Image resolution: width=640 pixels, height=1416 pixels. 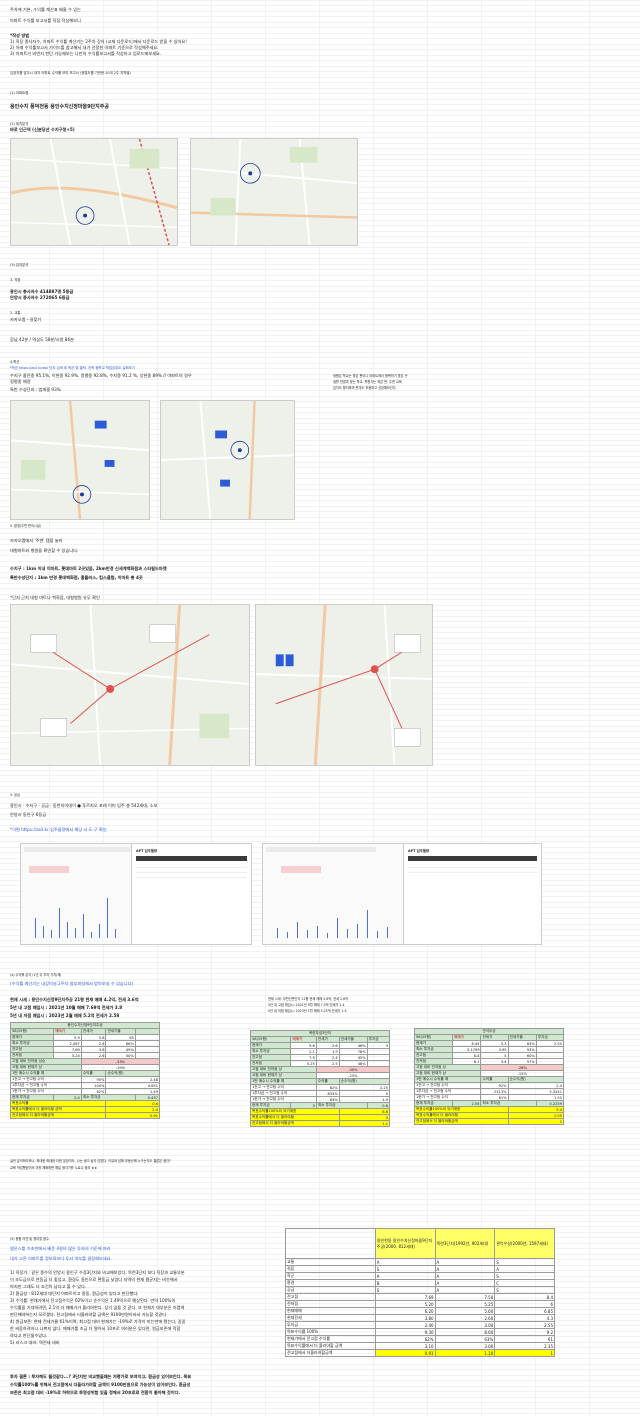 What do you see at coordinates (72, 983) in the screenshot?
I see `yield-sub: (수익률 계산기는 내강의실 2주차 첨부파일에서 받아보실 수 있습니다)` at bounding box center [72, 983].